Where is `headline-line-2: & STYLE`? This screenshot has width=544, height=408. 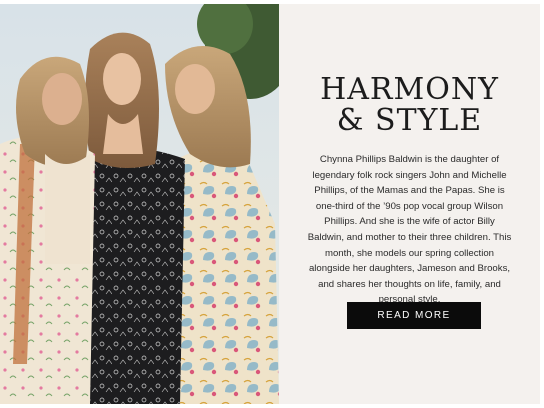 headline-line-2: & STYLE is located at coordinates (409, 120).